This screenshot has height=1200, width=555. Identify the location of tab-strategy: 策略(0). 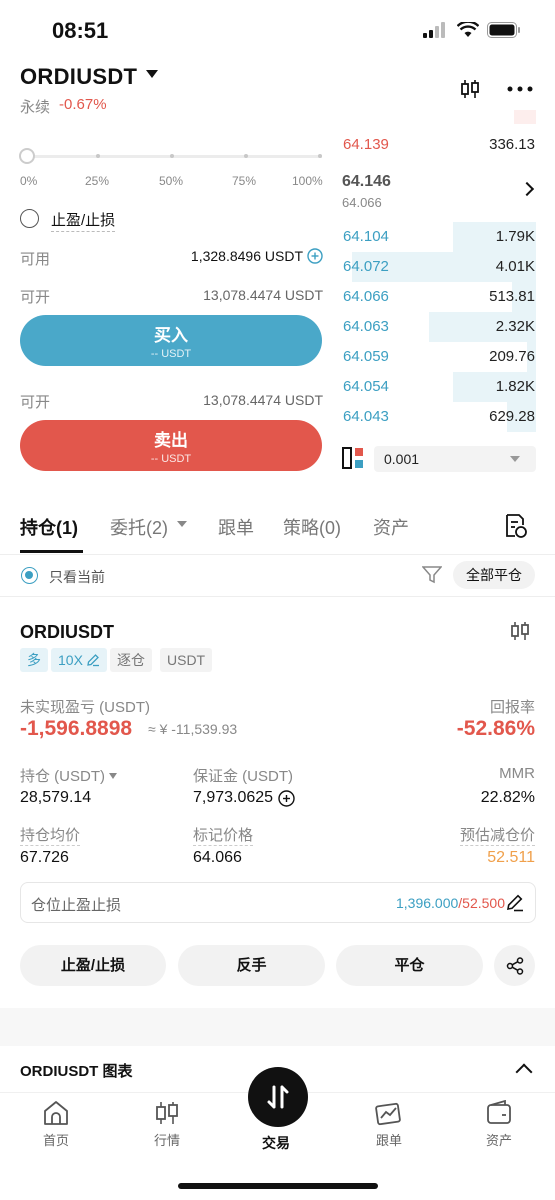
(312, 527).